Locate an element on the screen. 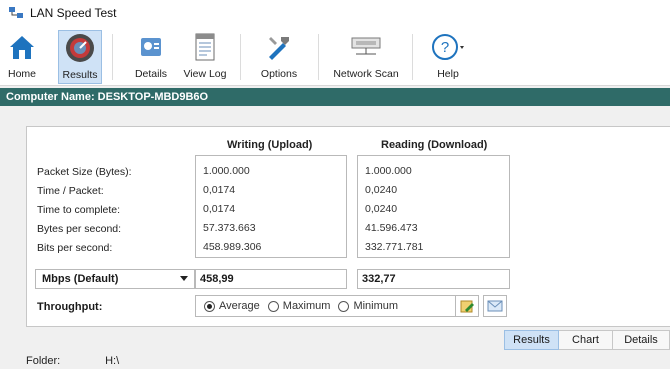 This screenshot has height=369, width=670. home-icon is located at coordinates (22, 47).